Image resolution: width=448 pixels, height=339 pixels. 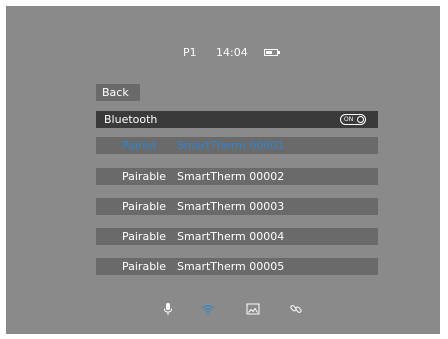 I want to click on bluetooth-row: Bluetooth ON, so click(x=237, y=119).